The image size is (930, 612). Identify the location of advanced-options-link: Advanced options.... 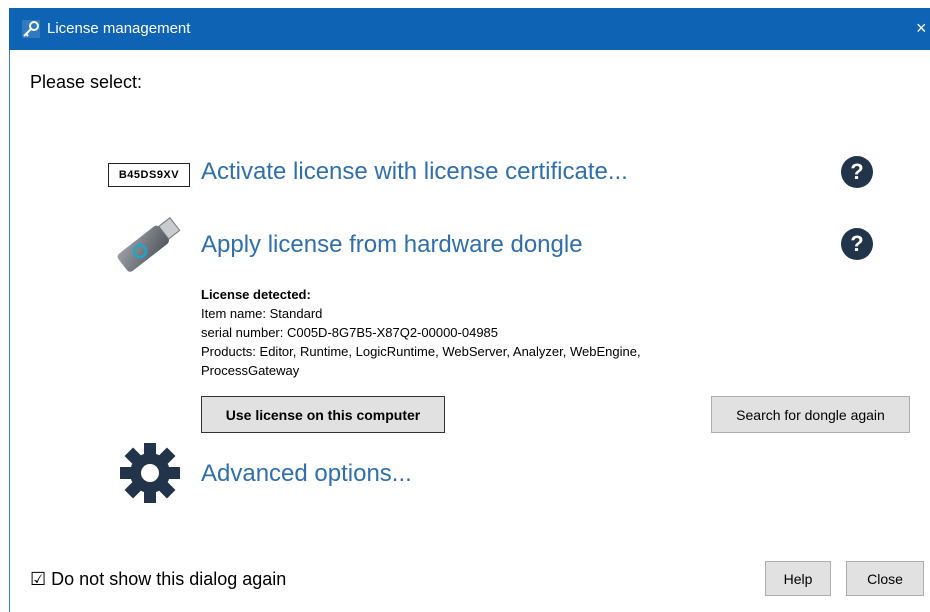
(306, 474).